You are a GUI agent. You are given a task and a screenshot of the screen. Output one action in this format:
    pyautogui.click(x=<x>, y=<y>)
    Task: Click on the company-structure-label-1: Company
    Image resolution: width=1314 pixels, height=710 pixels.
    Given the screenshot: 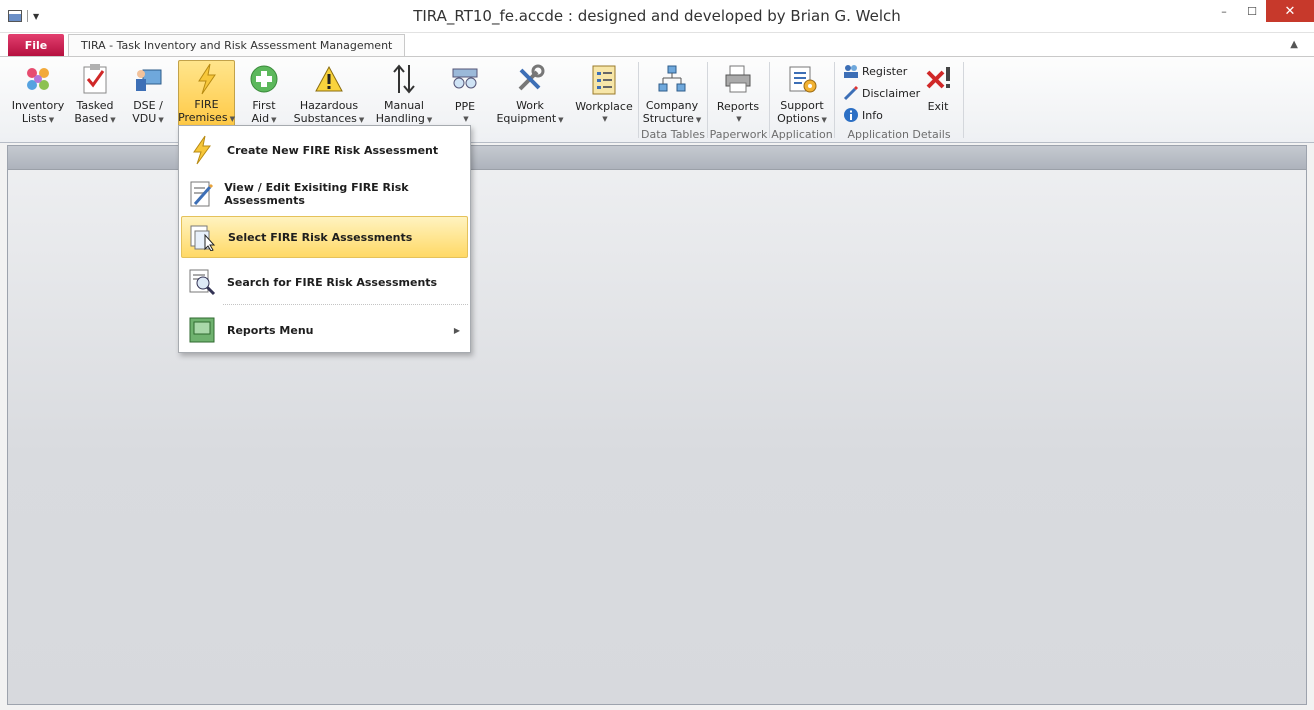 What is the action you would take?
    pyautogui.click(x=672, y=105)
    